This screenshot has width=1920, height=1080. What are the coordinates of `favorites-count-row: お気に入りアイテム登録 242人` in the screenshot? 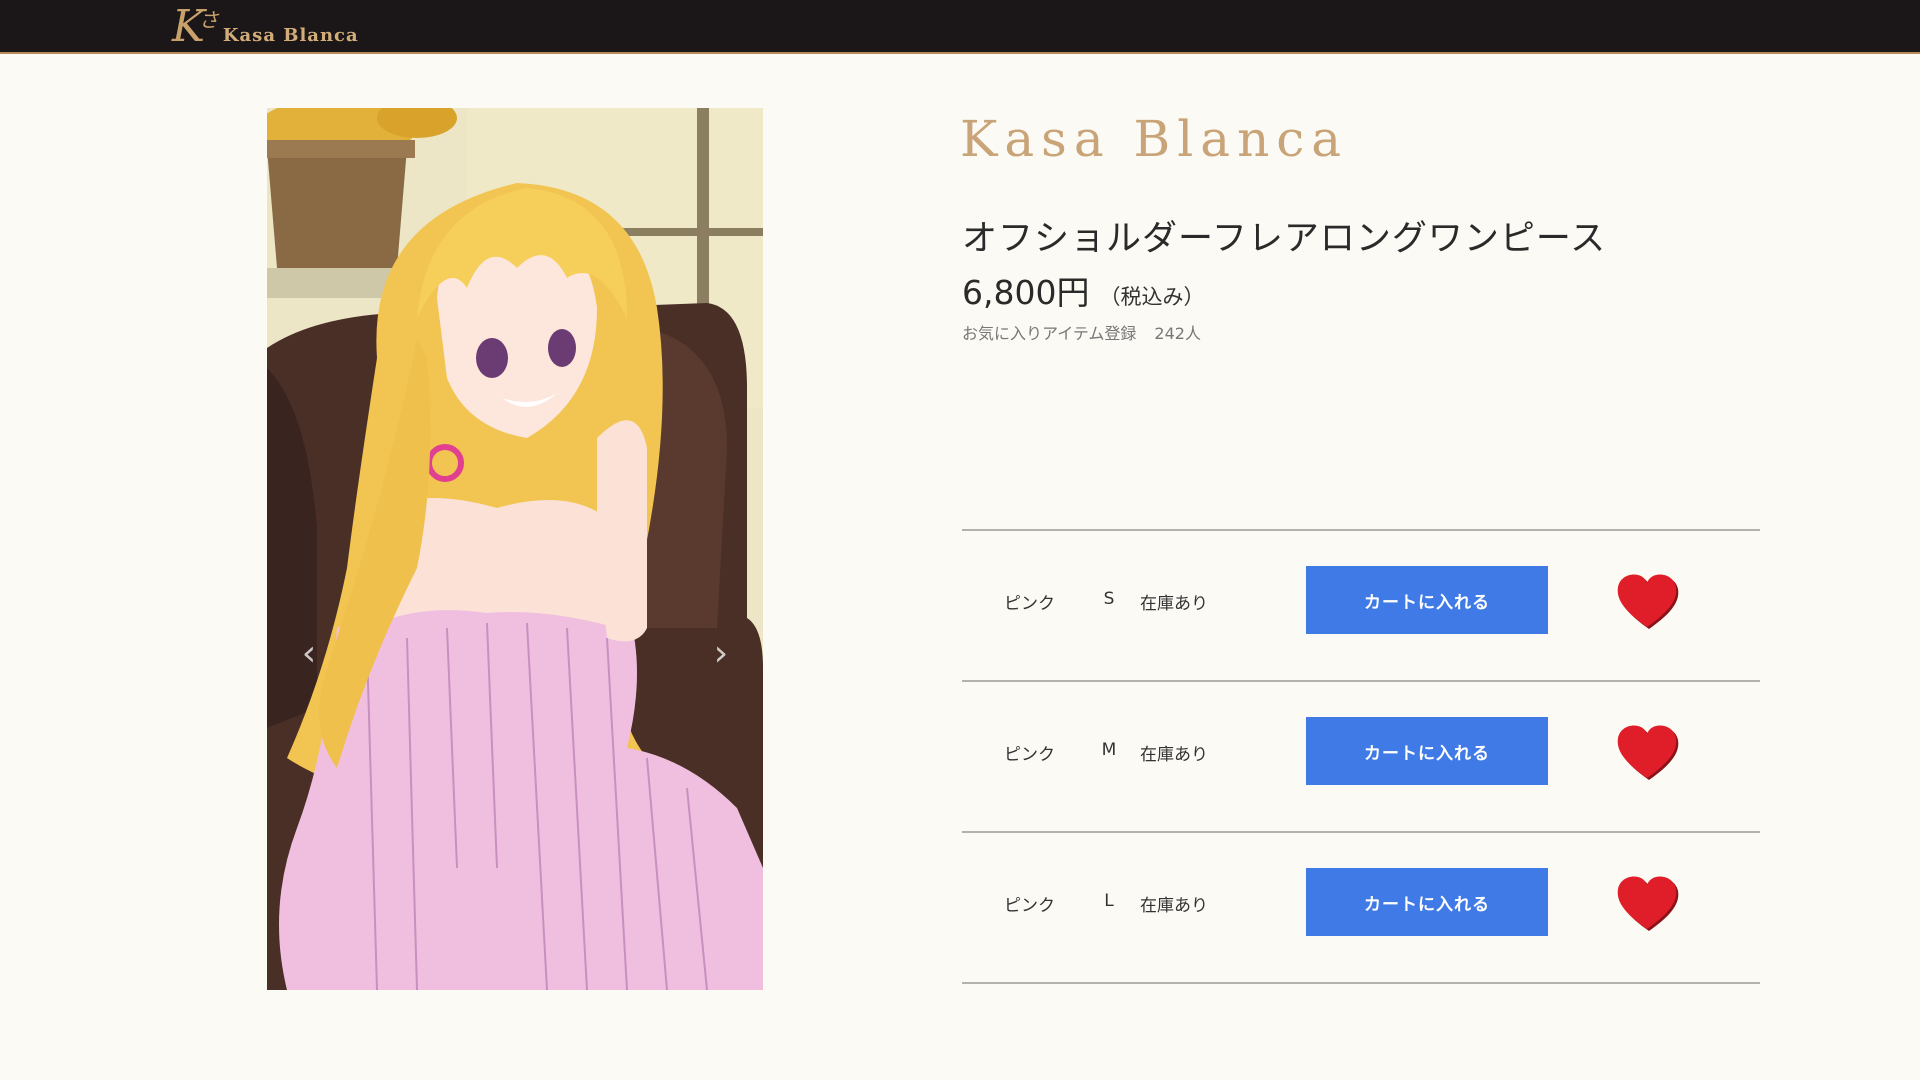 It's located at (1081, 332).